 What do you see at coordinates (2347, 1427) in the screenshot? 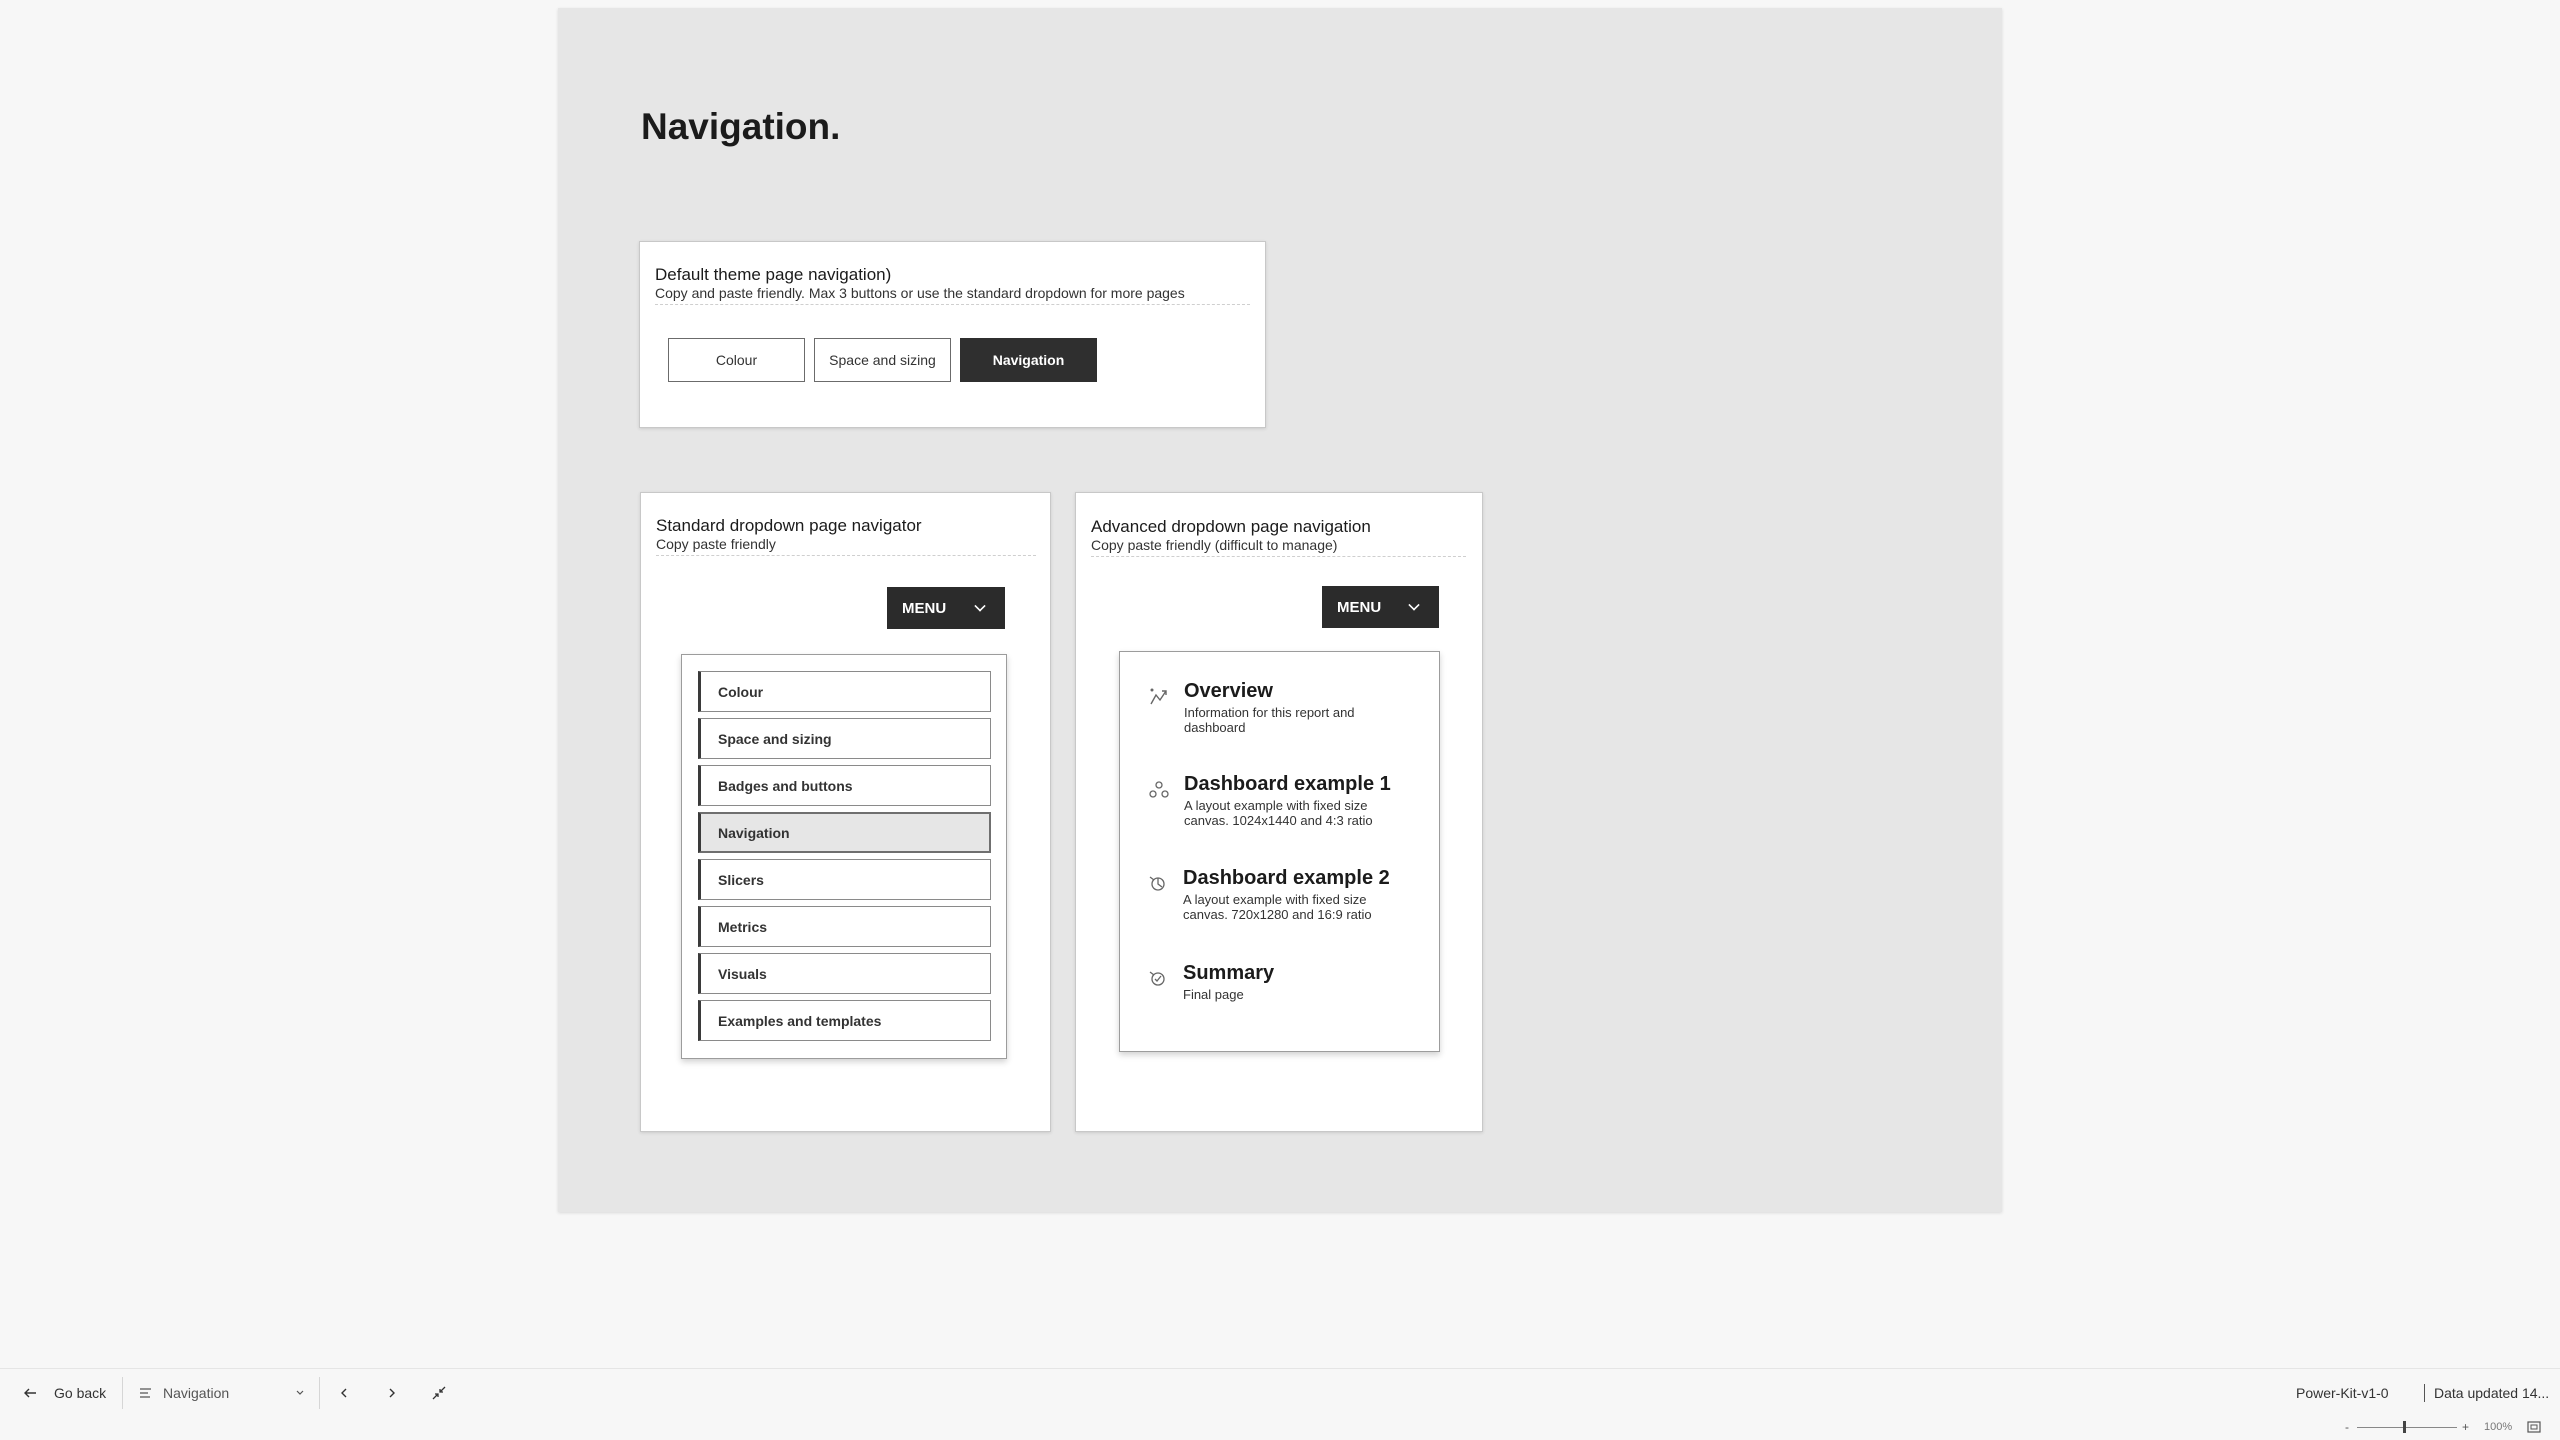
I see `zoom-out-button: -` at bounding box center [2347, 1427].